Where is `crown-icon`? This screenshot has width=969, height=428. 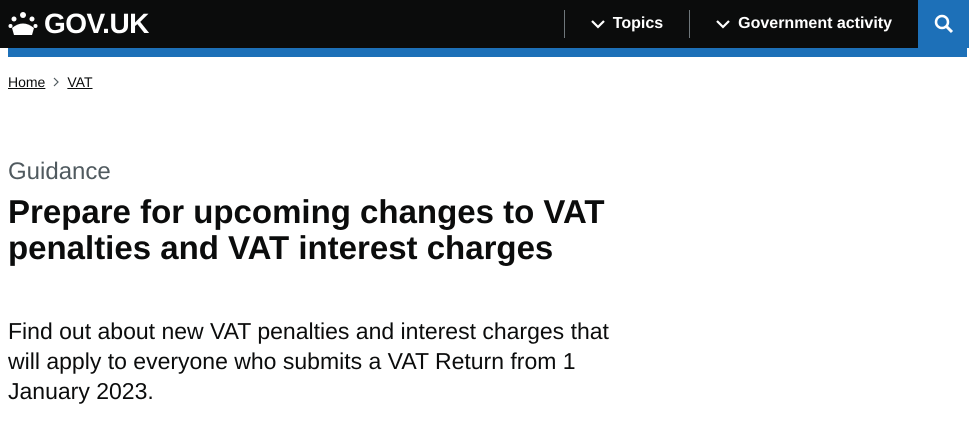 crown-icon is located at coordinates (23, 24).